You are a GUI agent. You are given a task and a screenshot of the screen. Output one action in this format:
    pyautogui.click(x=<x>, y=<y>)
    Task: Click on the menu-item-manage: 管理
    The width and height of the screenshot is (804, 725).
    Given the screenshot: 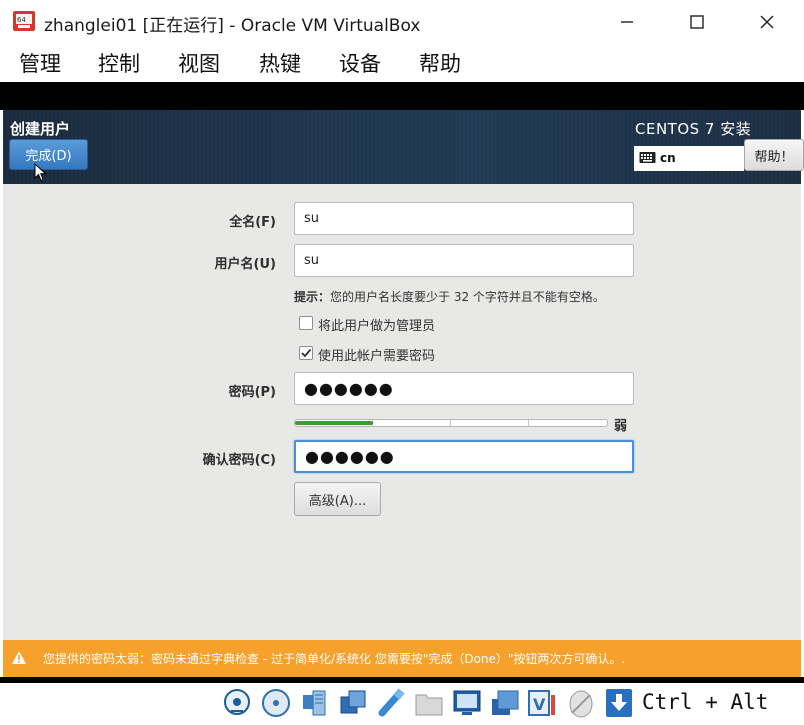 What is the action you would take?
    pyautogui.click(x=40, y=63)
    